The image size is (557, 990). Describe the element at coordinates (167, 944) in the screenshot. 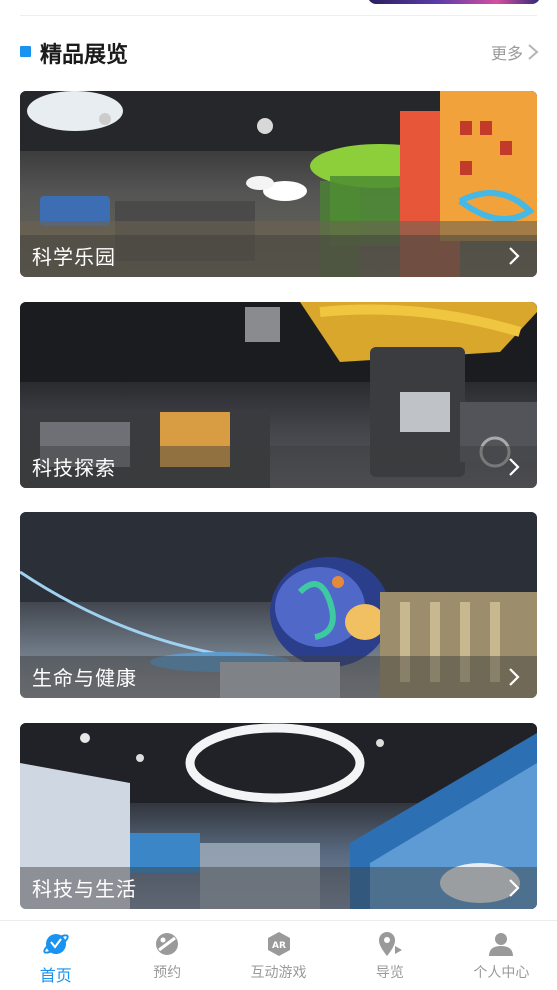

I see `reserve-icon` at that location.